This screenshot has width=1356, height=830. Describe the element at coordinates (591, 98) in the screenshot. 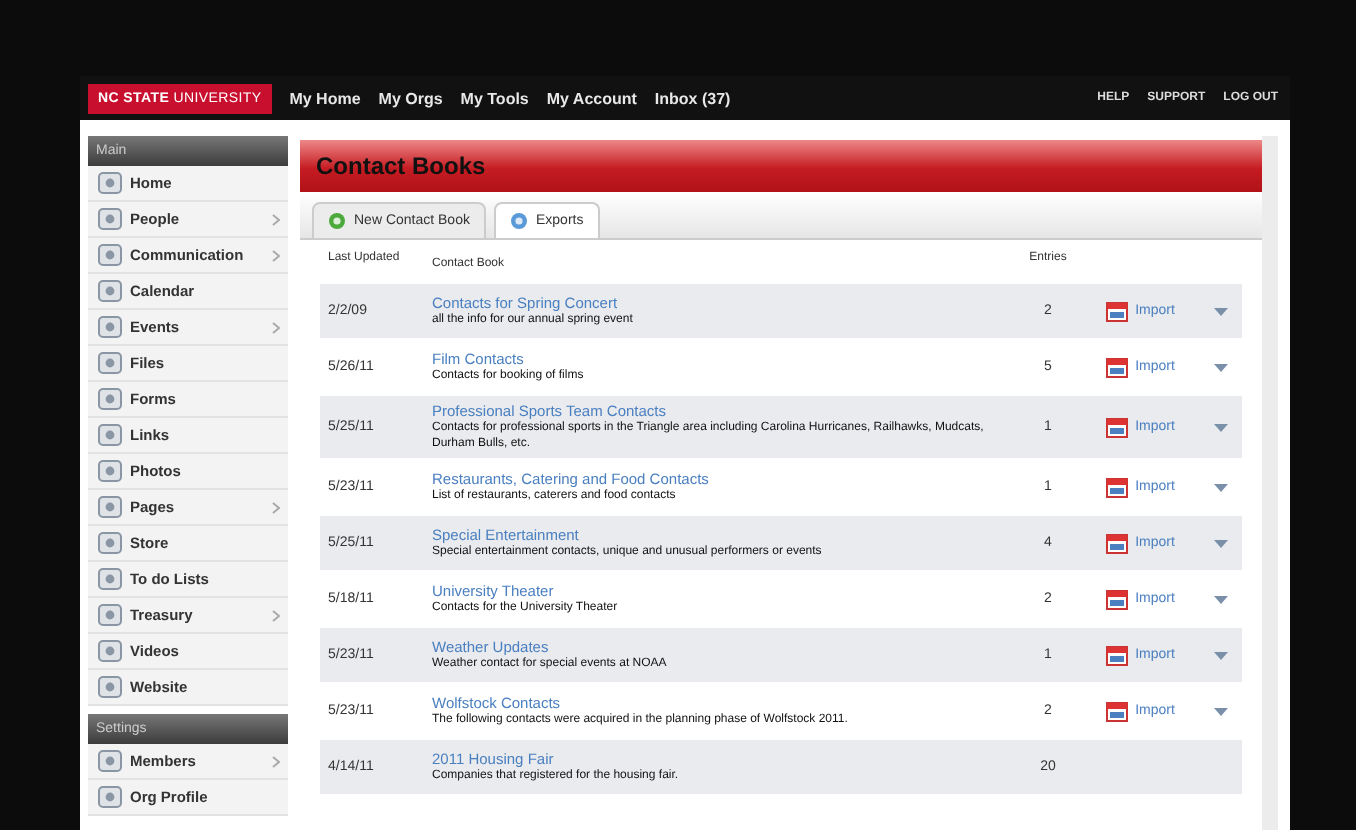

I see `nav-link: My Account` at that location.